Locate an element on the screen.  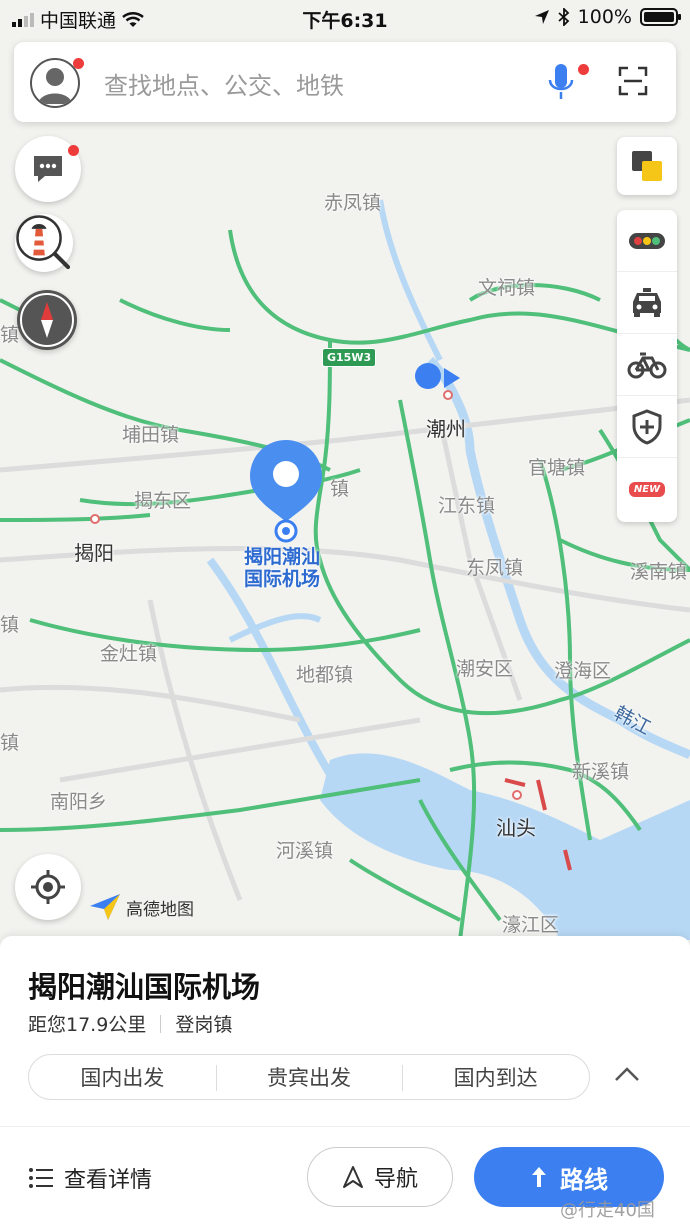
route-arrow-icon is located at coordinates (539, 1177).